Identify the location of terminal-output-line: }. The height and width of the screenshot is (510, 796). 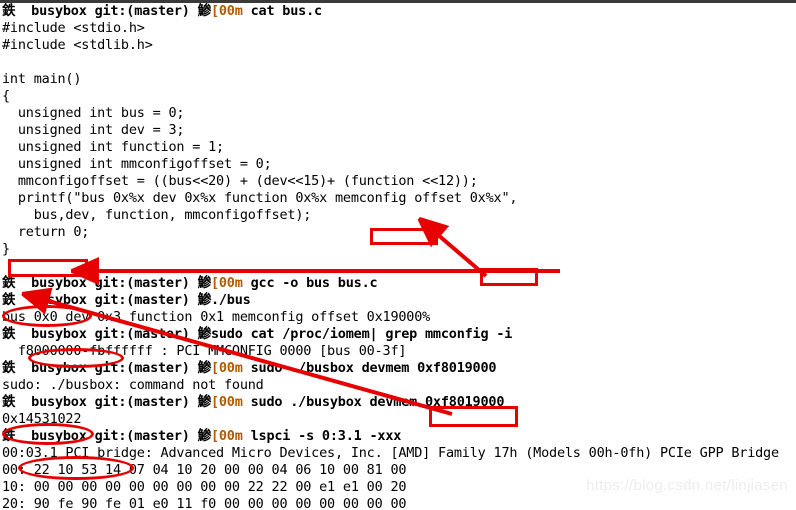
(6, 249).